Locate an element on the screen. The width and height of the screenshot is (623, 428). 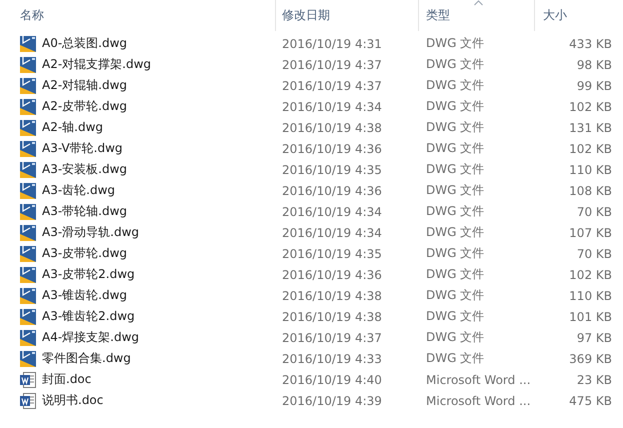
file-name: A3-皮带轮.dwg is located at coordinates (85, 253).